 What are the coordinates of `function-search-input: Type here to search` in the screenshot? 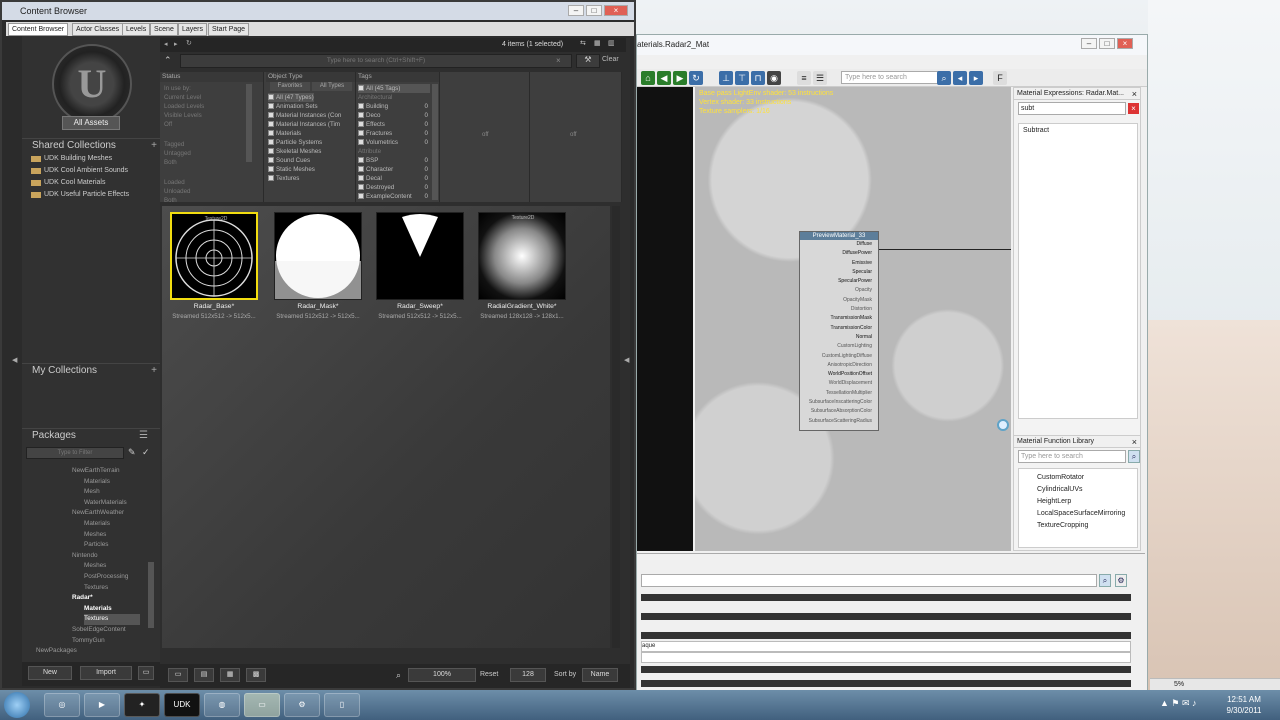 It's located at (1072, 456).